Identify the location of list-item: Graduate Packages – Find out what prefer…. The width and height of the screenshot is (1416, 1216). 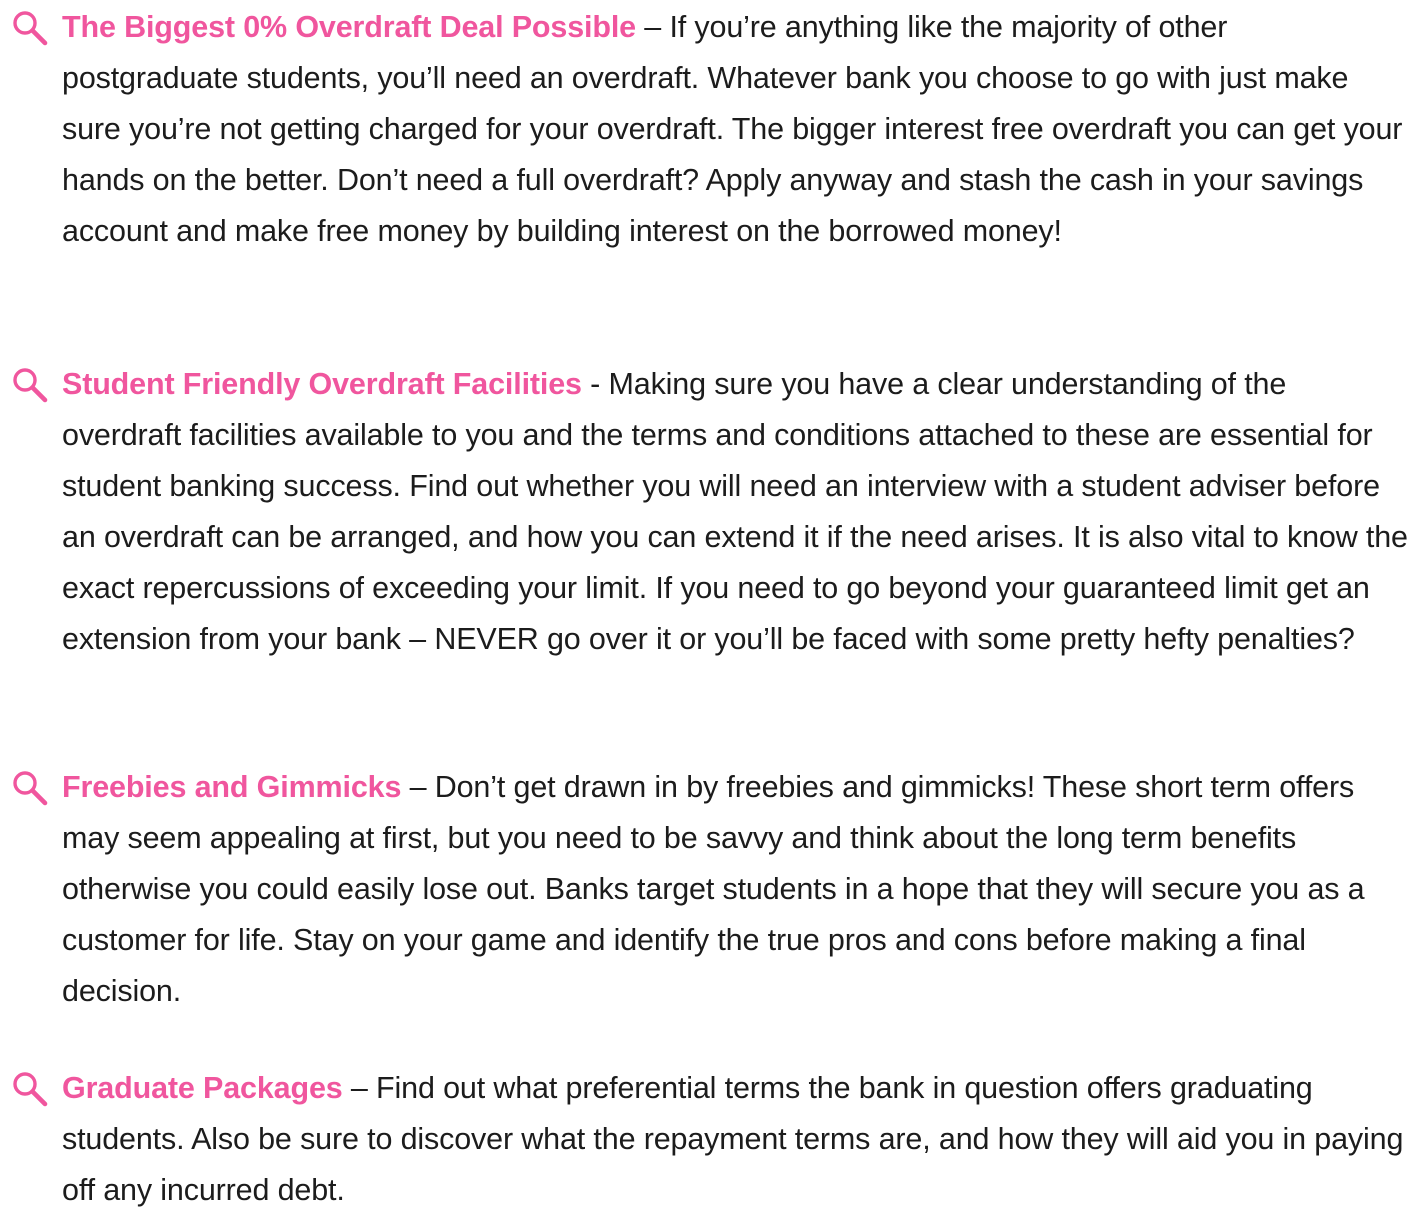
(708, 1139).